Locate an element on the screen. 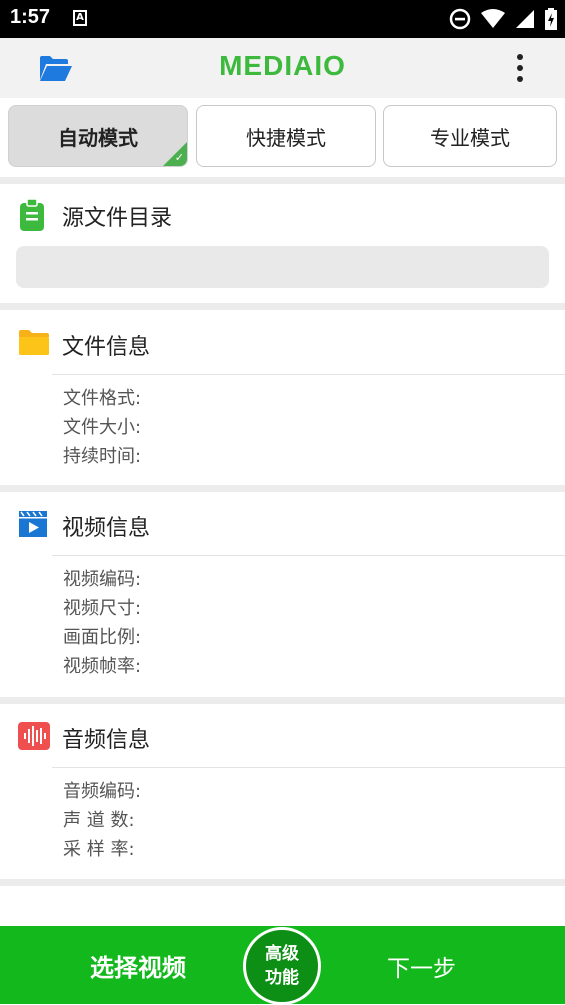  advanced-label-line1: 高级 is located at coordinates (282, 954).